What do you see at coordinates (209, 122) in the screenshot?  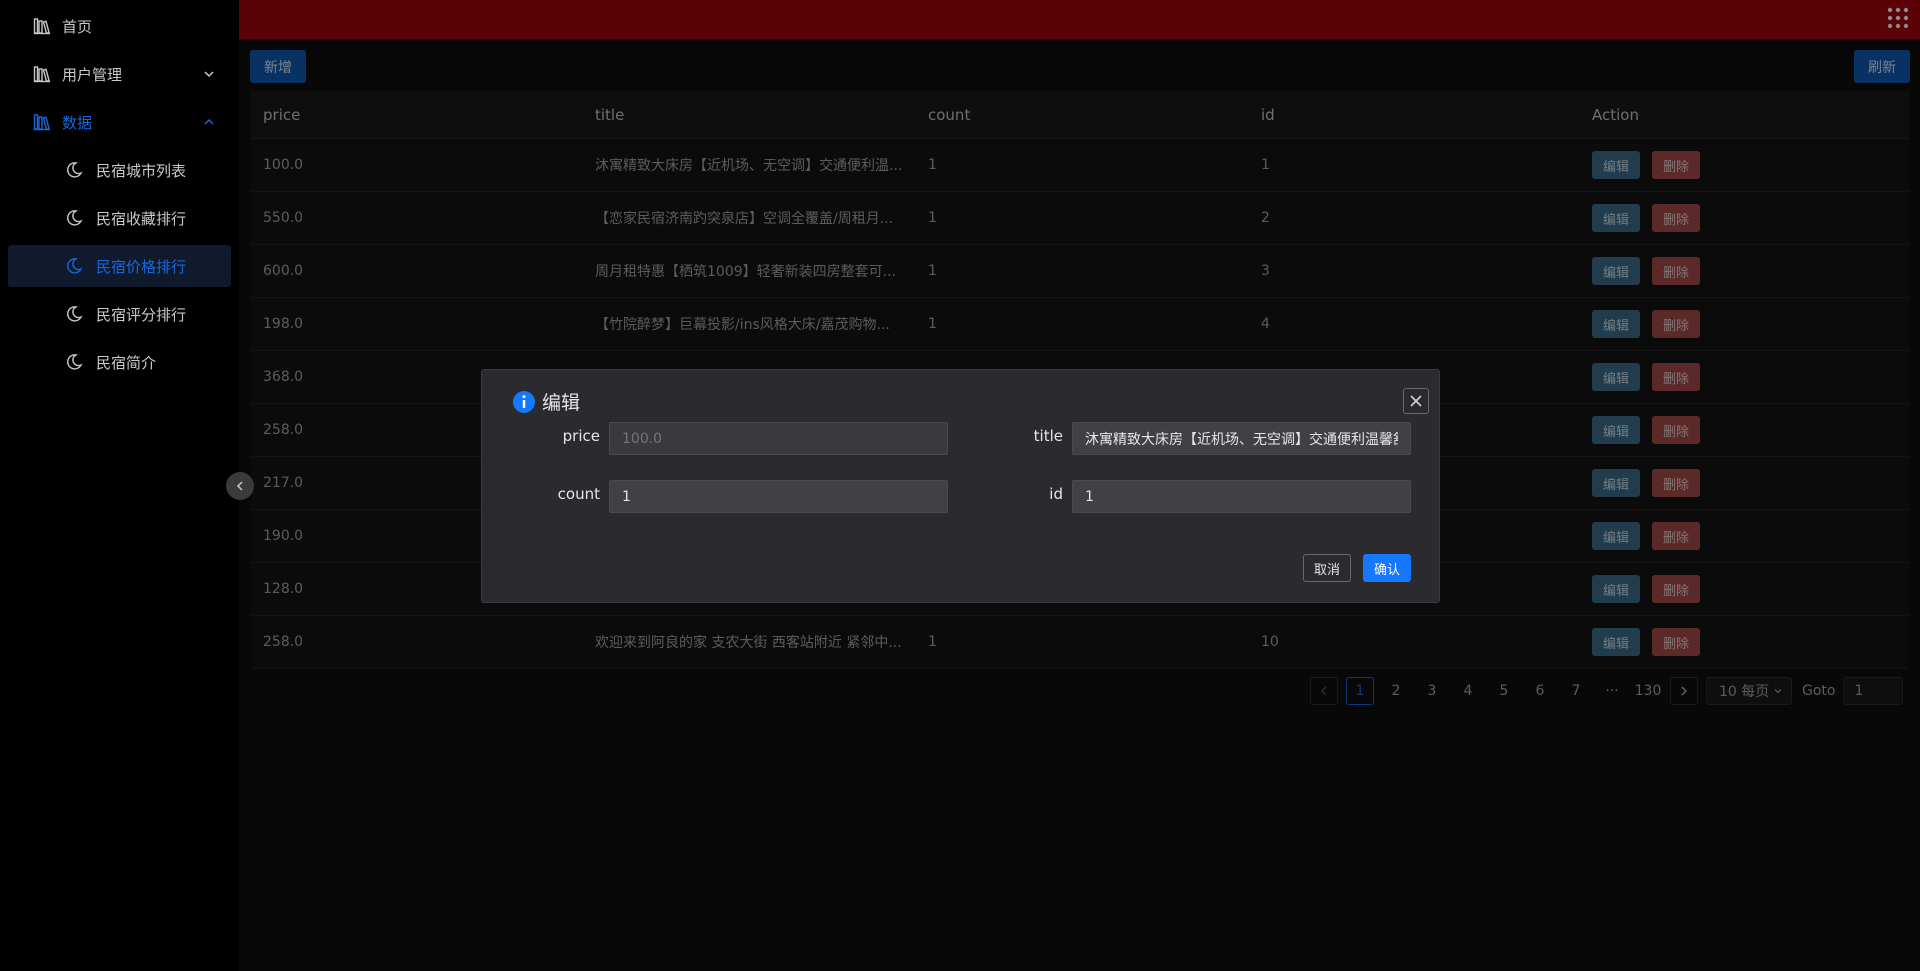 I see `chevron-up-icon` at bounding box center [209, 122].